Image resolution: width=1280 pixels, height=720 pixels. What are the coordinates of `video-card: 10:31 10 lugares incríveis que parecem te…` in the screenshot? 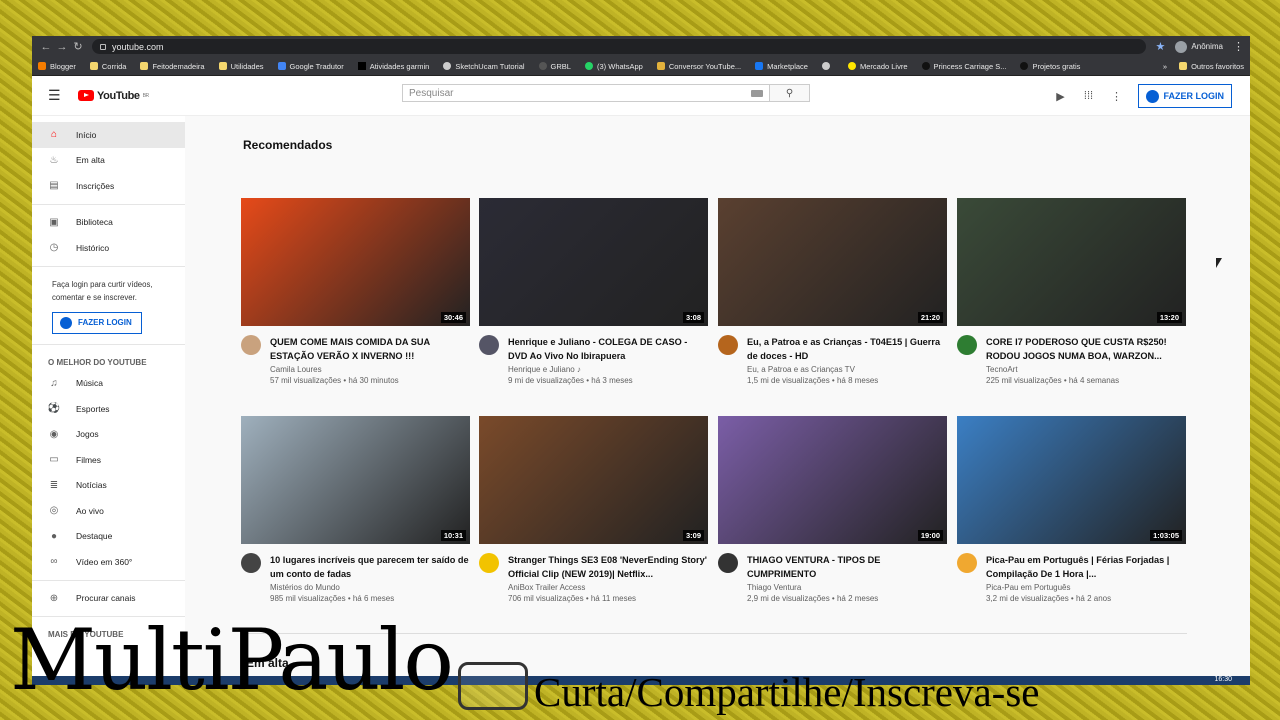 It's located at (355, 509).